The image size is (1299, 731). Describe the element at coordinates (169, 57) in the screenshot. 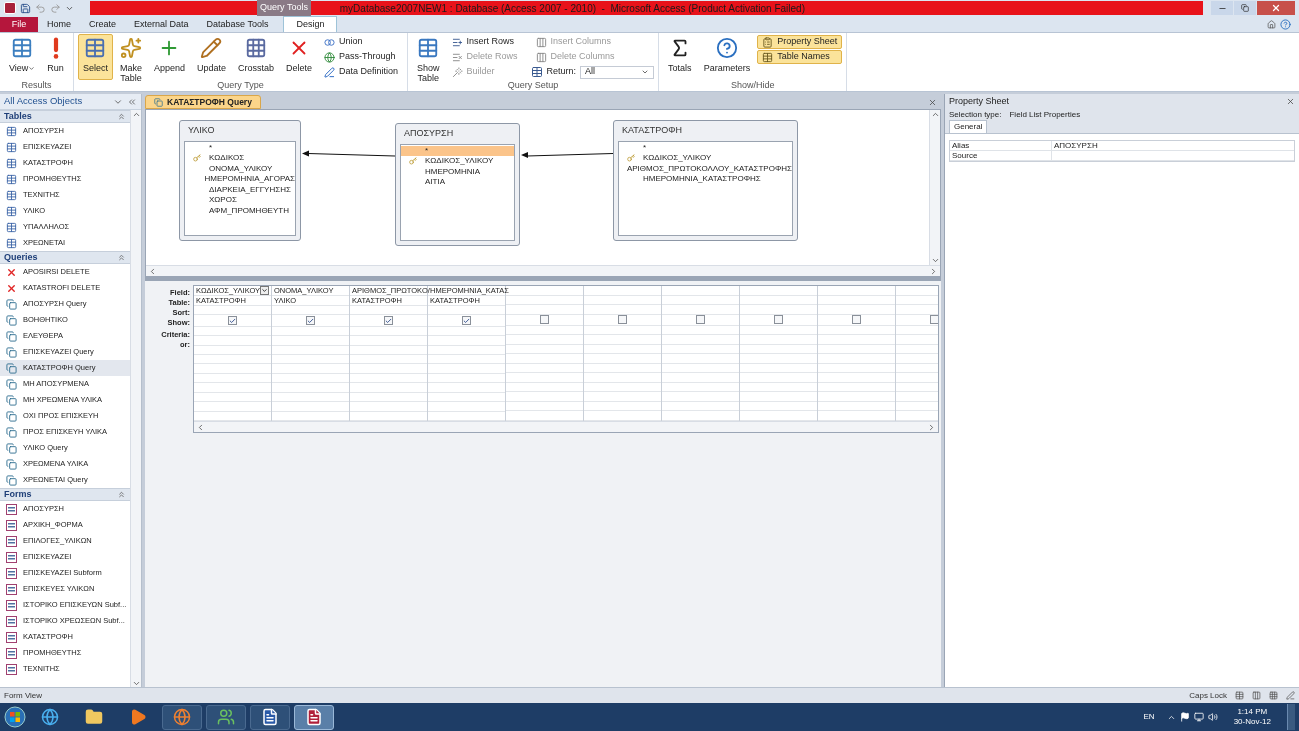

I see `ribbon-button: Append` at that location.